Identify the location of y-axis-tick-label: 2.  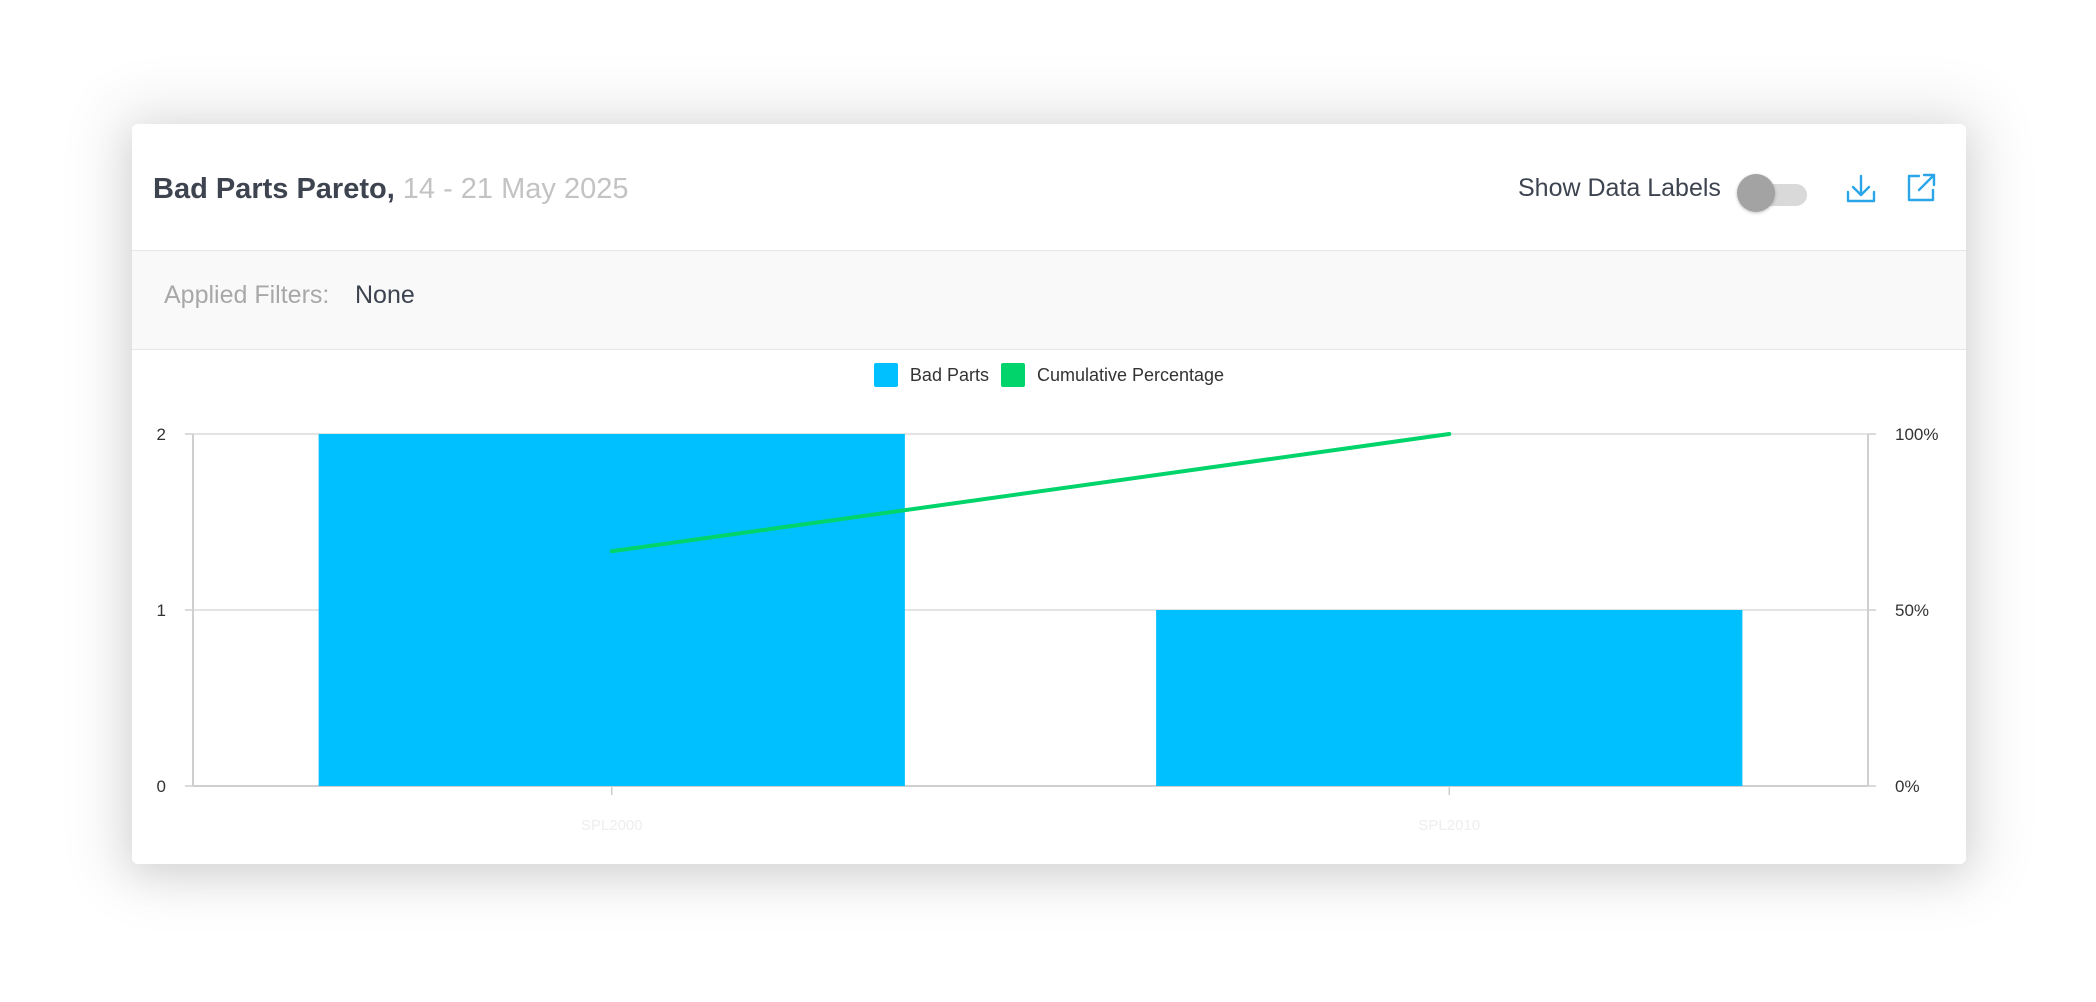
(161, 434).